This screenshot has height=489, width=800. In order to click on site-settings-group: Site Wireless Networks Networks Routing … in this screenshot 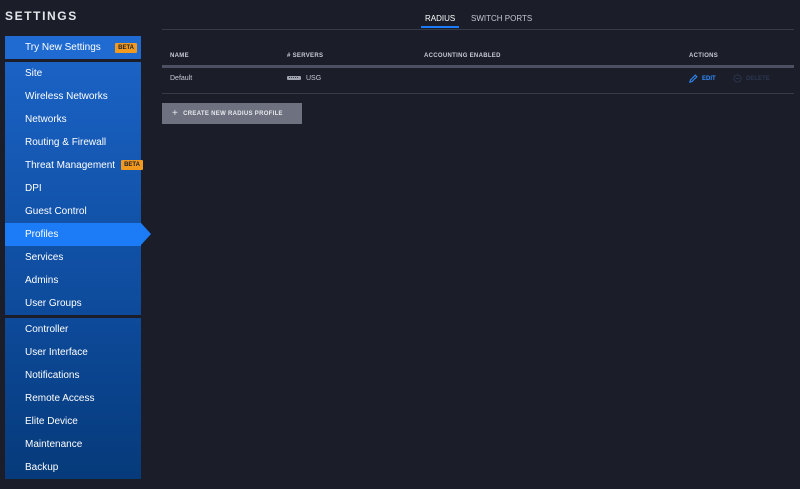, I will do `click(78, 188)`.